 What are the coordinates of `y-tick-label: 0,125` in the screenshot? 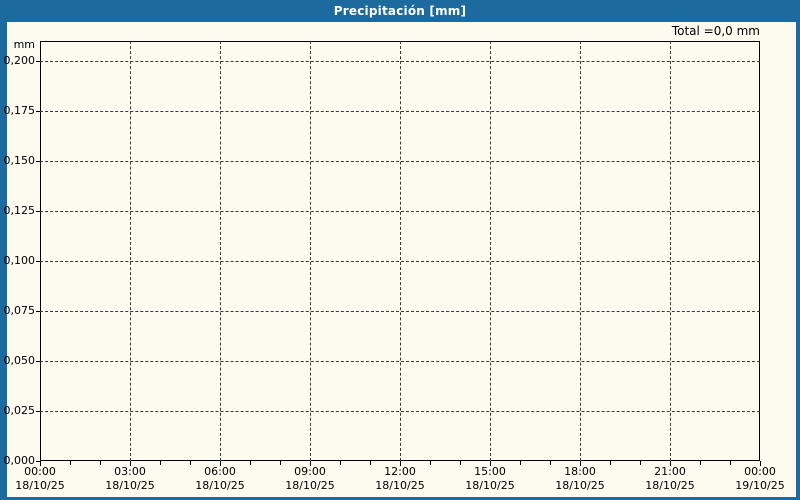 It's located at (19, 210).